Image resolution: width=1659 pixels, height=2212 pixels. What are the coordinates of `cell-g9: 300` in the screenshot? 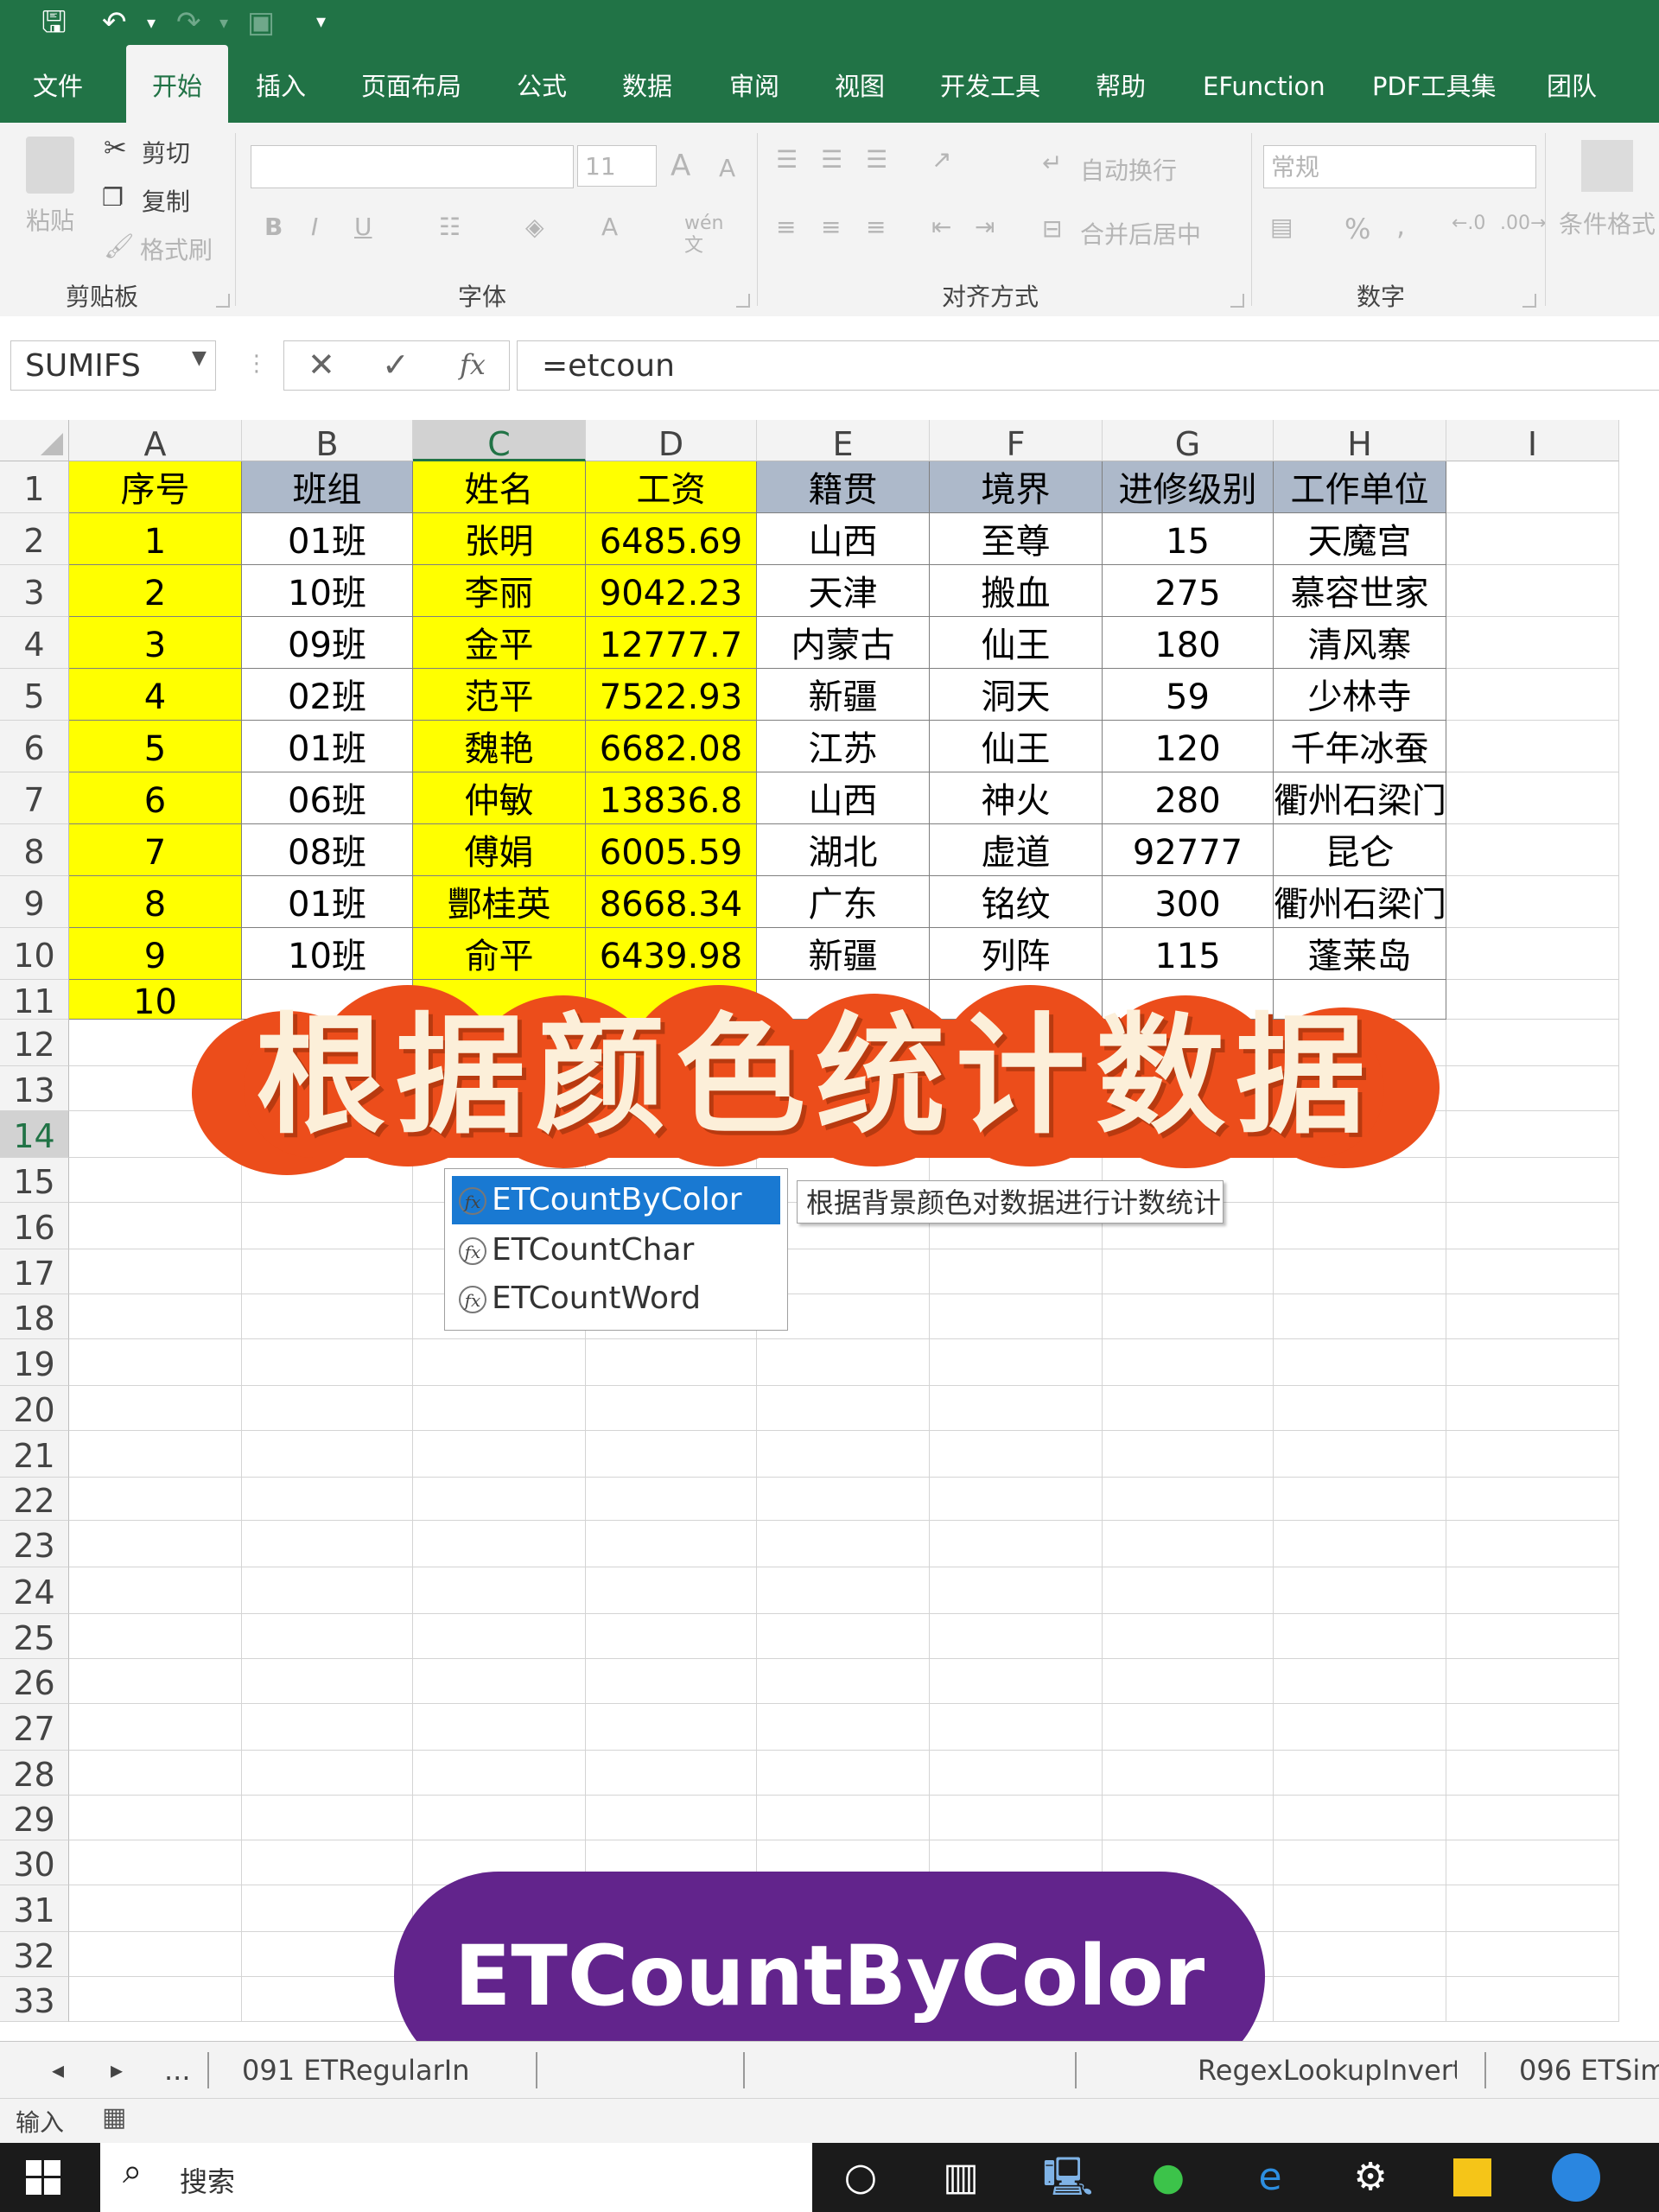 It's located at (1188, 902).